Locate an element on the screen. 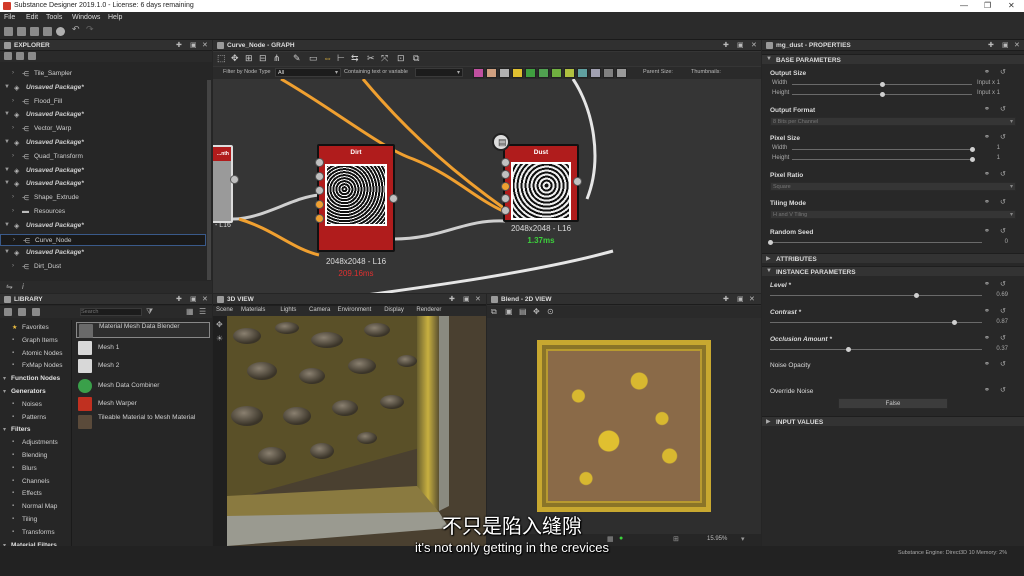 The image size is (1024, 576). distribute-icon: ⇆ is located at coordinates (355, 58).